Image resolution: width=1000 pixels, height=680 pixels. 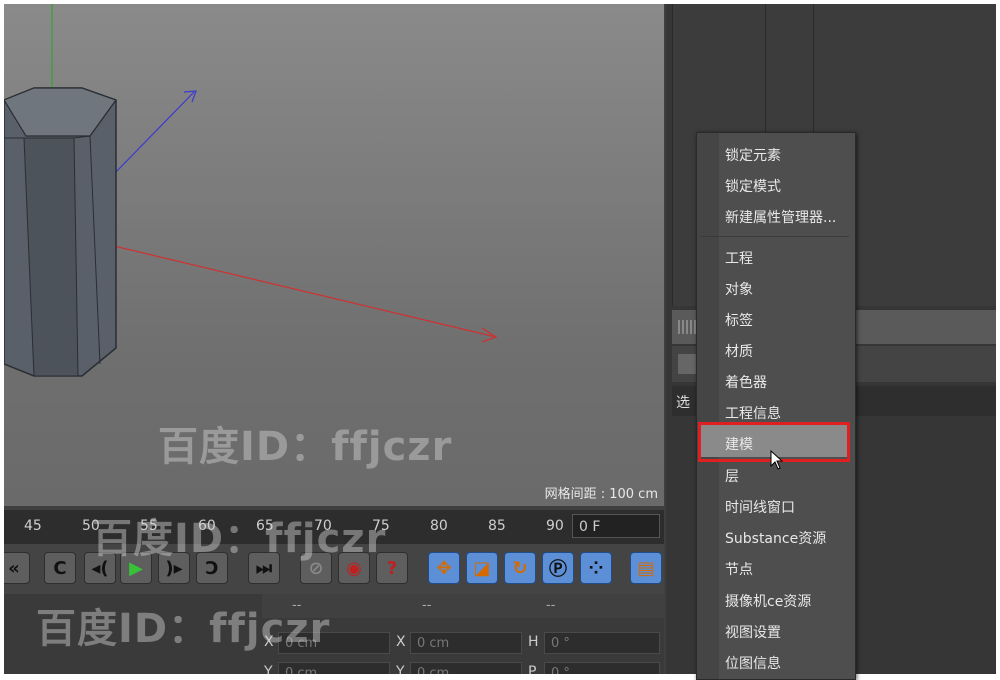 What do you see at coordinates (596, 568) in the screenshot?
I see `points-grid-icon: ⁘` at bounding box center [596, 568].